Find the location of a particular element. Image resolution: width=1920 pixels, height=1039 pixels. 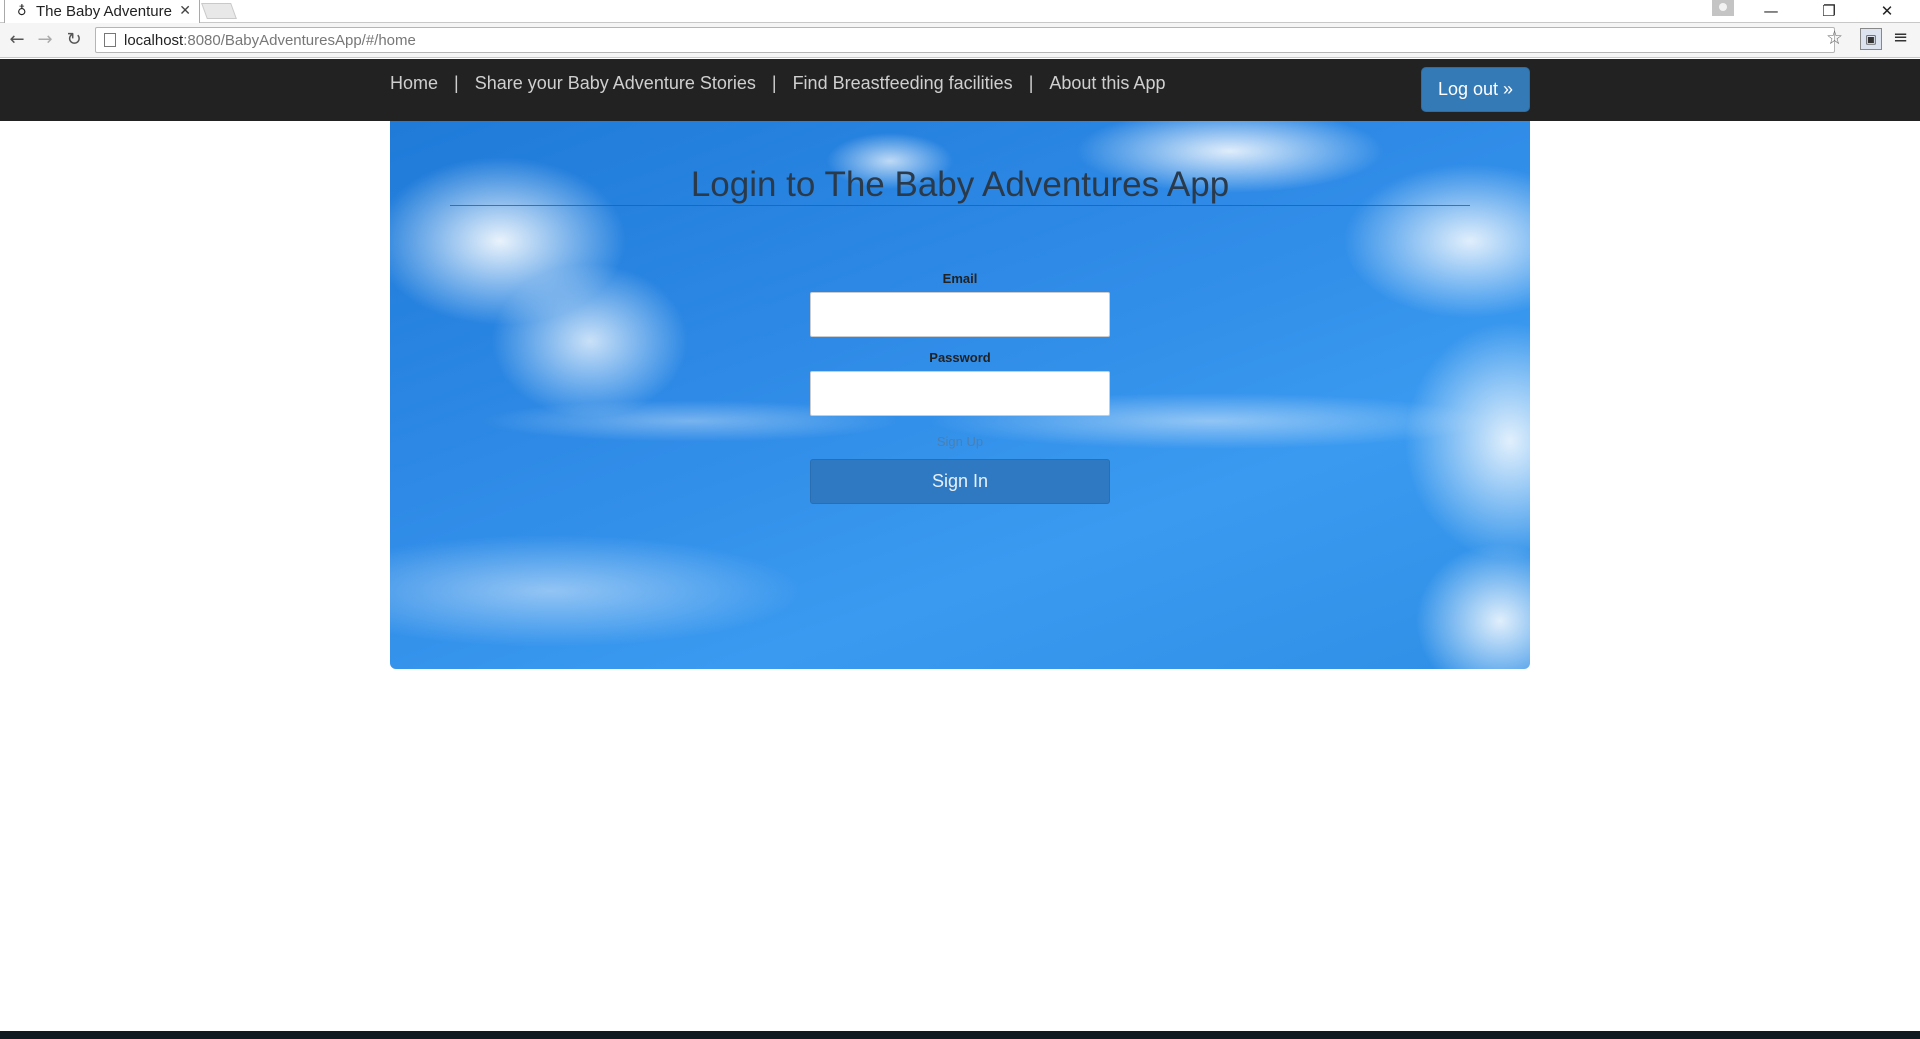

address-bar: localhost :8080/BabyAdventuresApp/#/home is located at coordinates (965, 40).